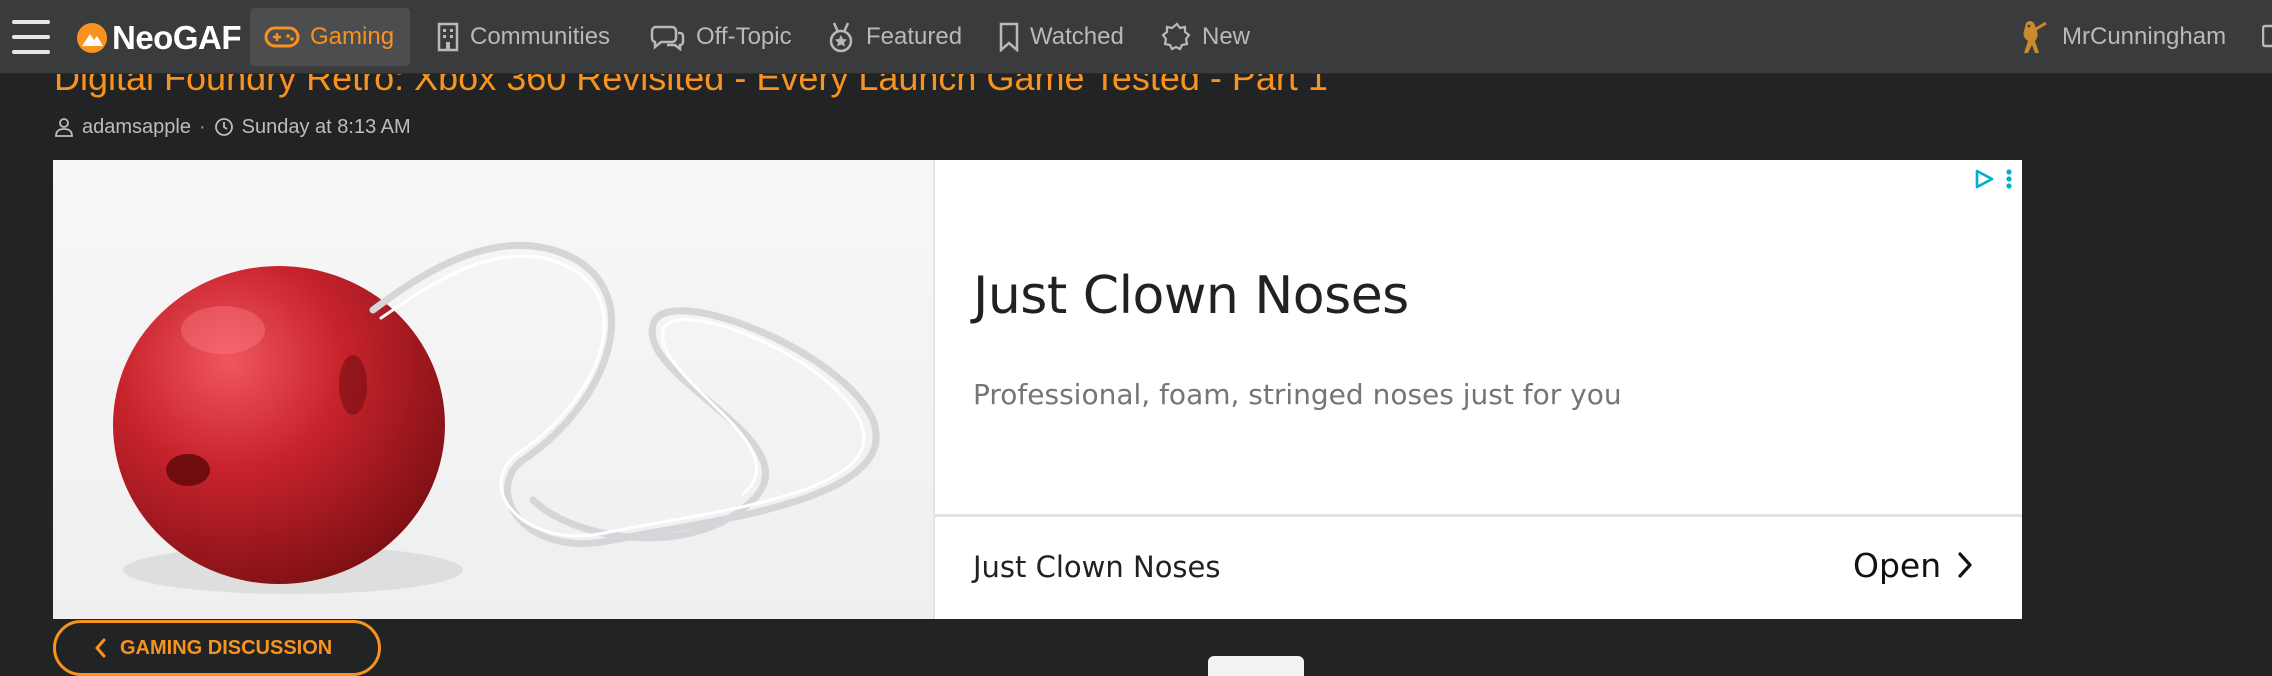 This screenshot has width=2272, height=676. I want to click on user-icon, so click(64, 127).